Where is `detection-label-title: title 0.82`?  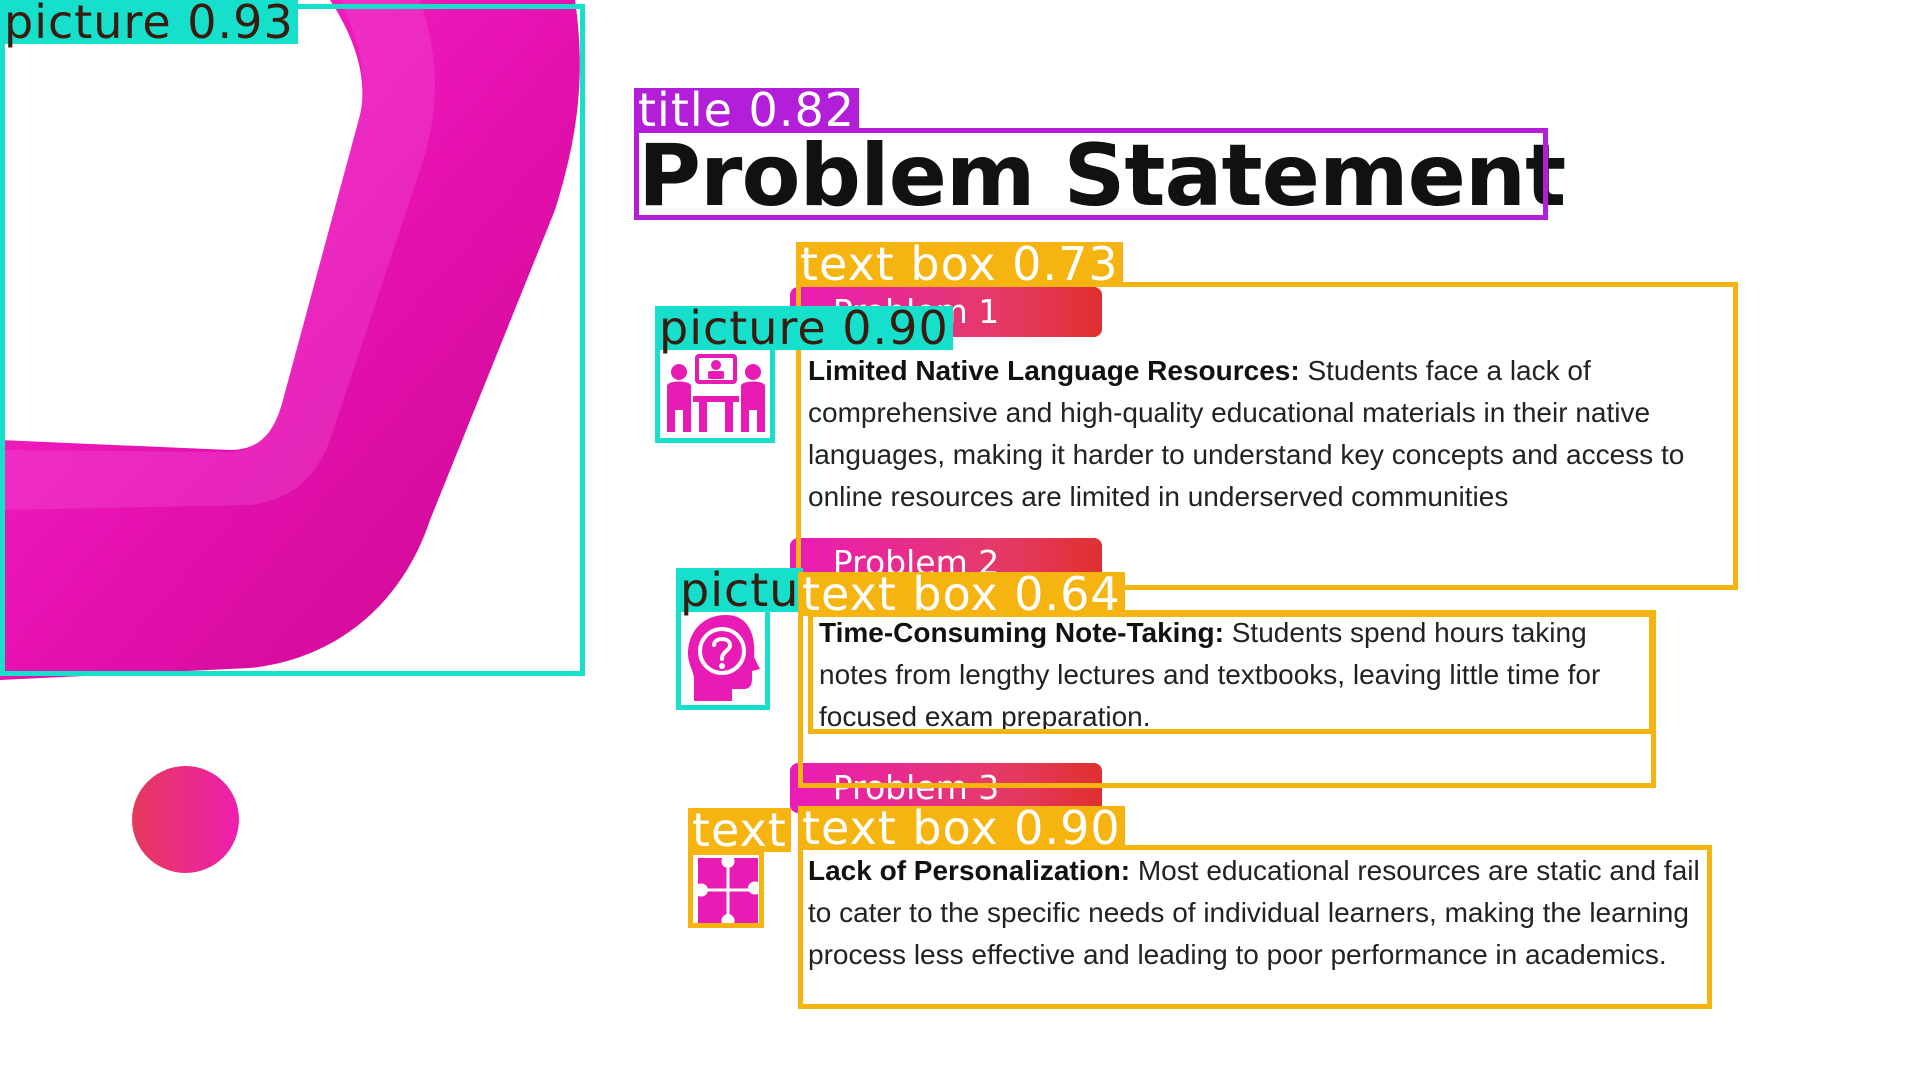
detection-label-title: title 0.82 is located at coordinates (746, 110).